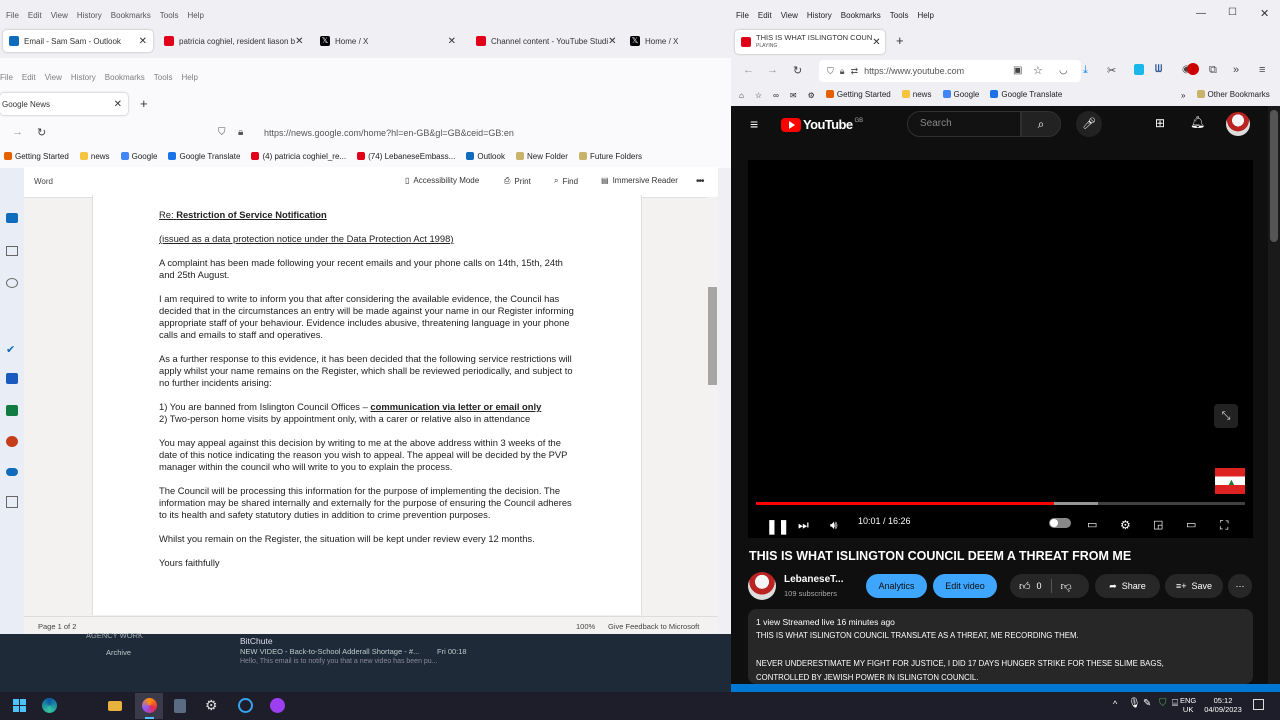 This screenshot has height=720, width=1280. I want to click on extension-icon: ᗯ, so click(1158, 69).